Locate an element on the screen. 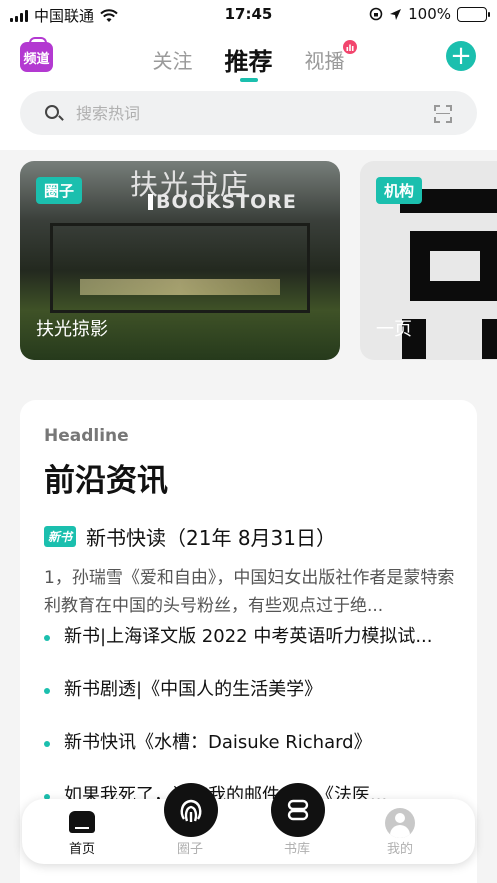 Image resolution: width=497 pixels, height=883 pixels. panel-eyebrow: Headline is located at coordinates (86, 436).